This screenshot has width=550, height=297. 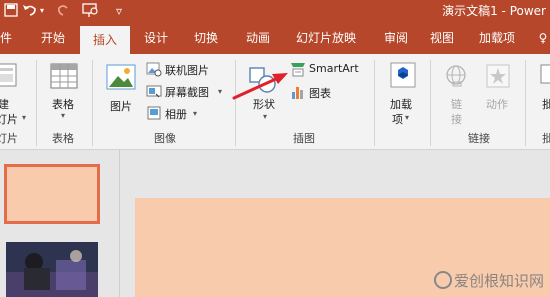 What do you see at coordinates (63, 138) in the screenshot?
I see `group-tables-label: 表格` at bounding box center [63, 138].